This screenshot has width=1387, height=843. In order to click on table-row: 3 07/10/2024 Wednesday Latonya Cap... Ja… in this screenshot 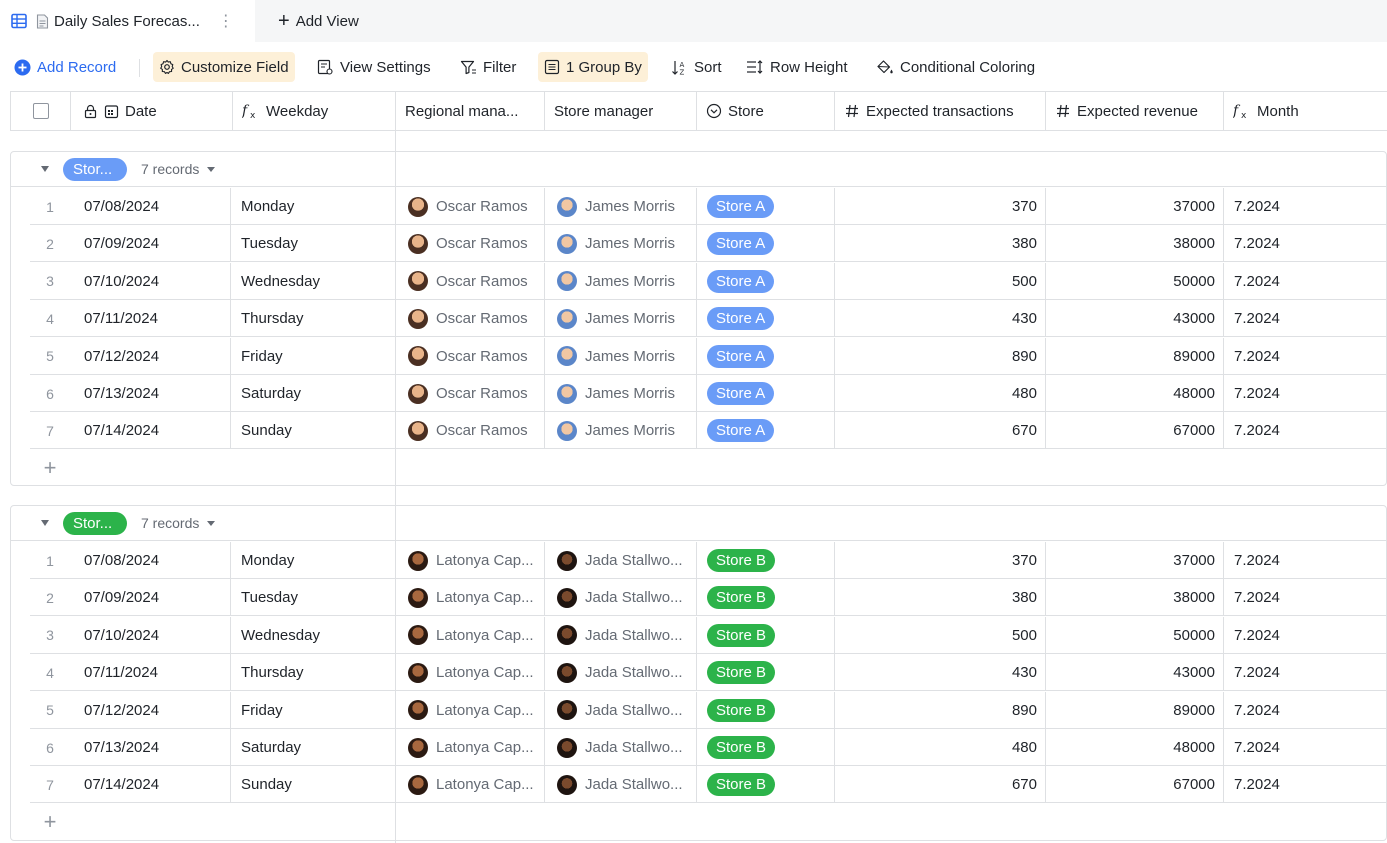, I will do `click(708, 635)`.